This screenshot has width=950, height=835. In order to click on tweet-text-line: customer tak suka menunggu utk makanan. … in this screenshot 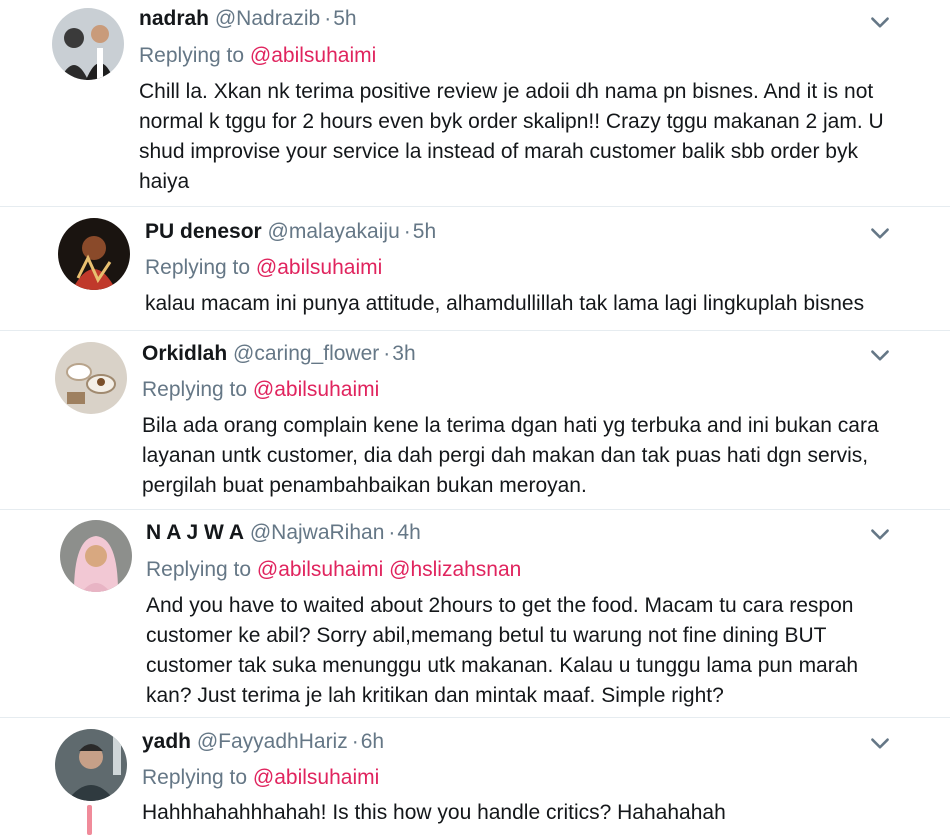, I will do `click(502, 665)`.